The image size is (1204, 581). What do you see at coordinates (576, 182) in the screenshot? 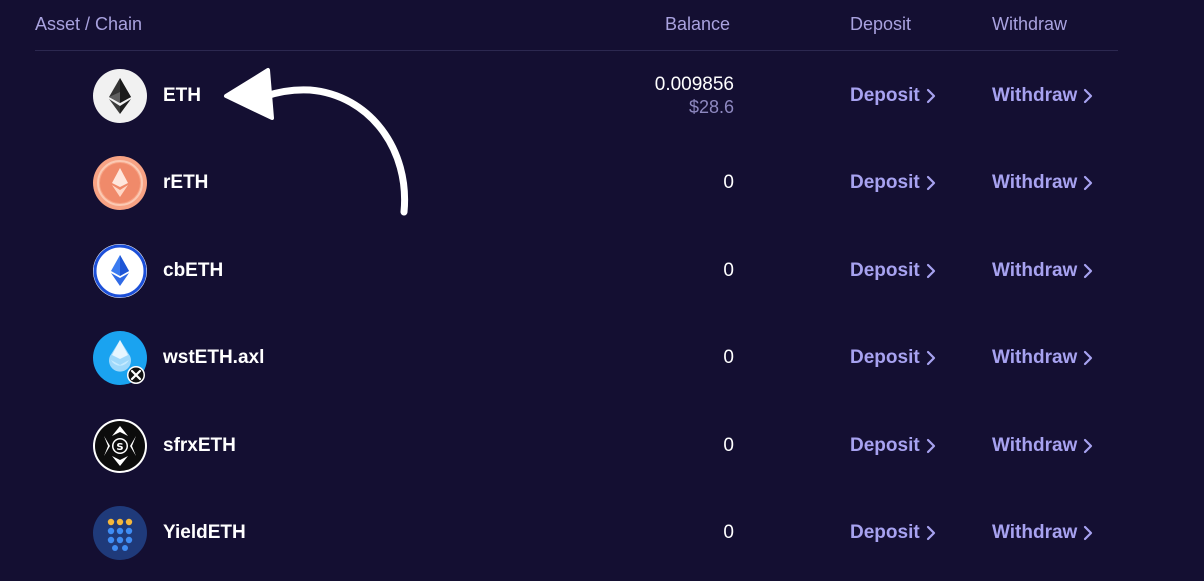
I see `table-row: rETH 0 Deposit Withdraw` at bounding box center [576, 182].